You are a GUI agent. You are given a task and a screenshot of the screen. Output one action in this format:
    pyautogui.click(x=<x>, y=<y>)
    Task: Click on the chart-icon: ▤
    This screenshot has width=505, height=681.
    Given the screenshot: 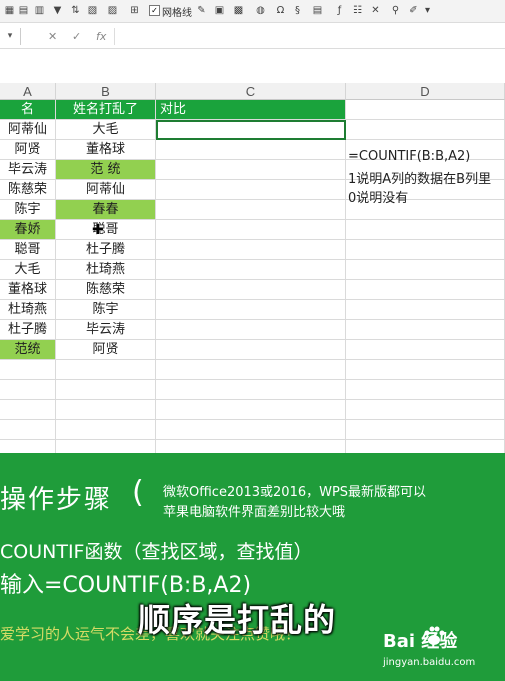 What is the action you would take?
    pyautogui.click(x=317, y=10)
    